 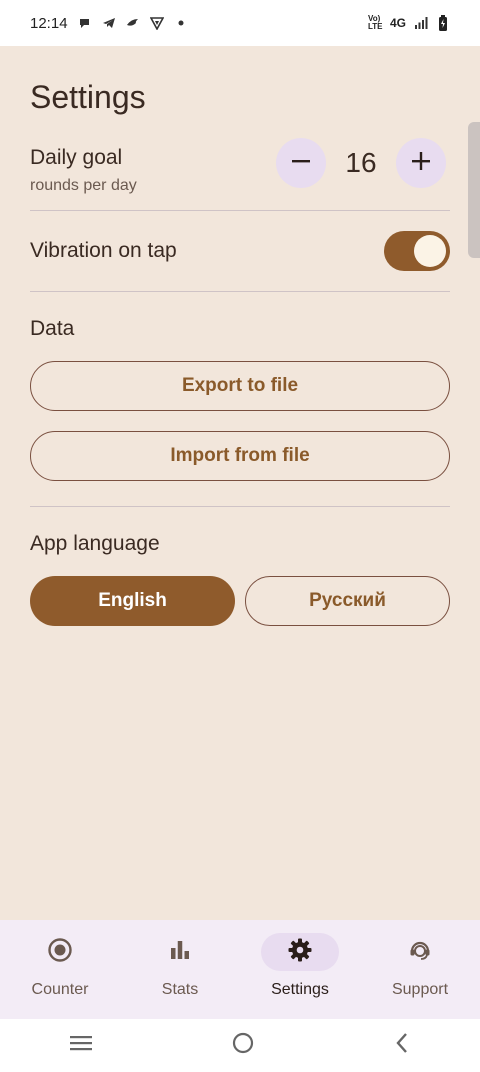 I want to click on home-icon, so click(x=243, y=1045).